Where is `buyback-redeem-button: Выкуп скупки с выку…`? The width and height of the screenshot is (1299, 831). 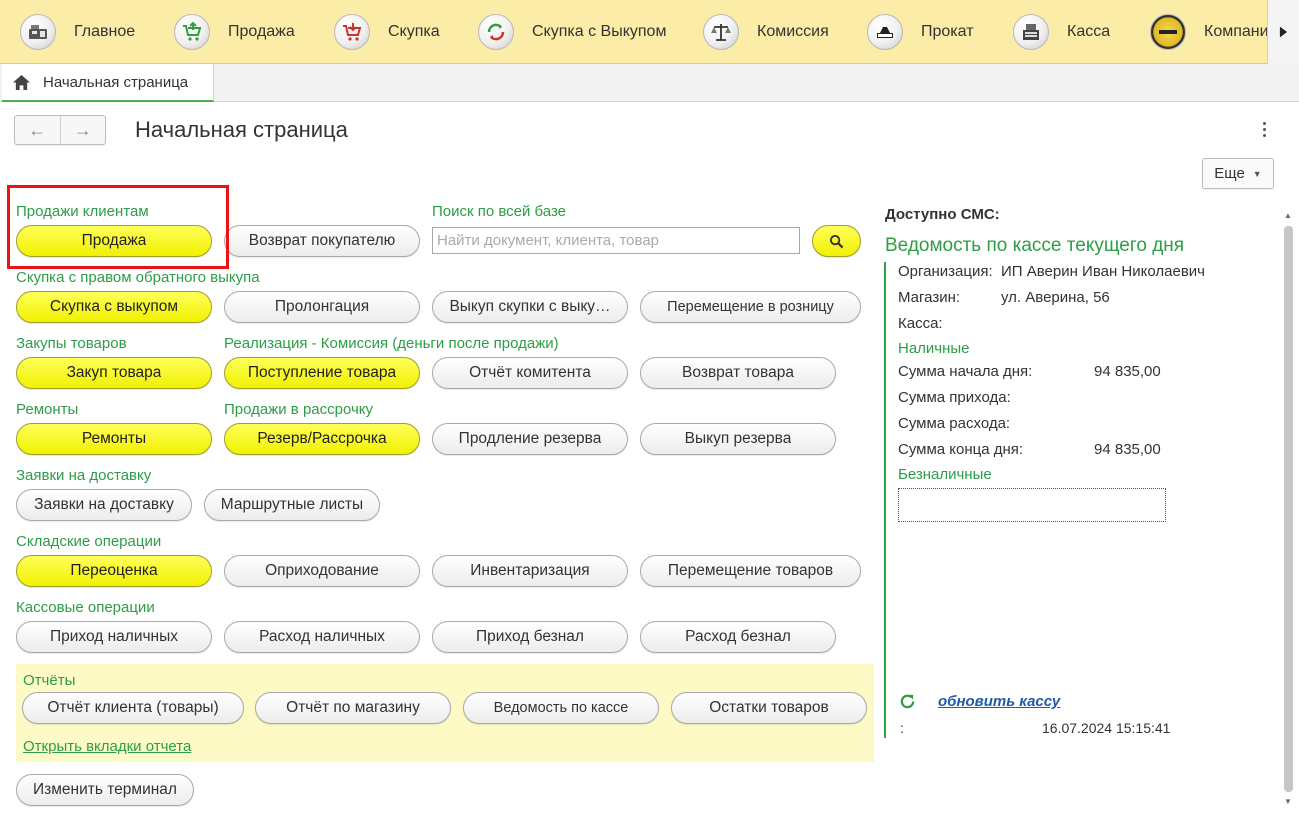 buyback-redeem-button: Выкуп скупки с выку… is located at coordinates (530, 307).